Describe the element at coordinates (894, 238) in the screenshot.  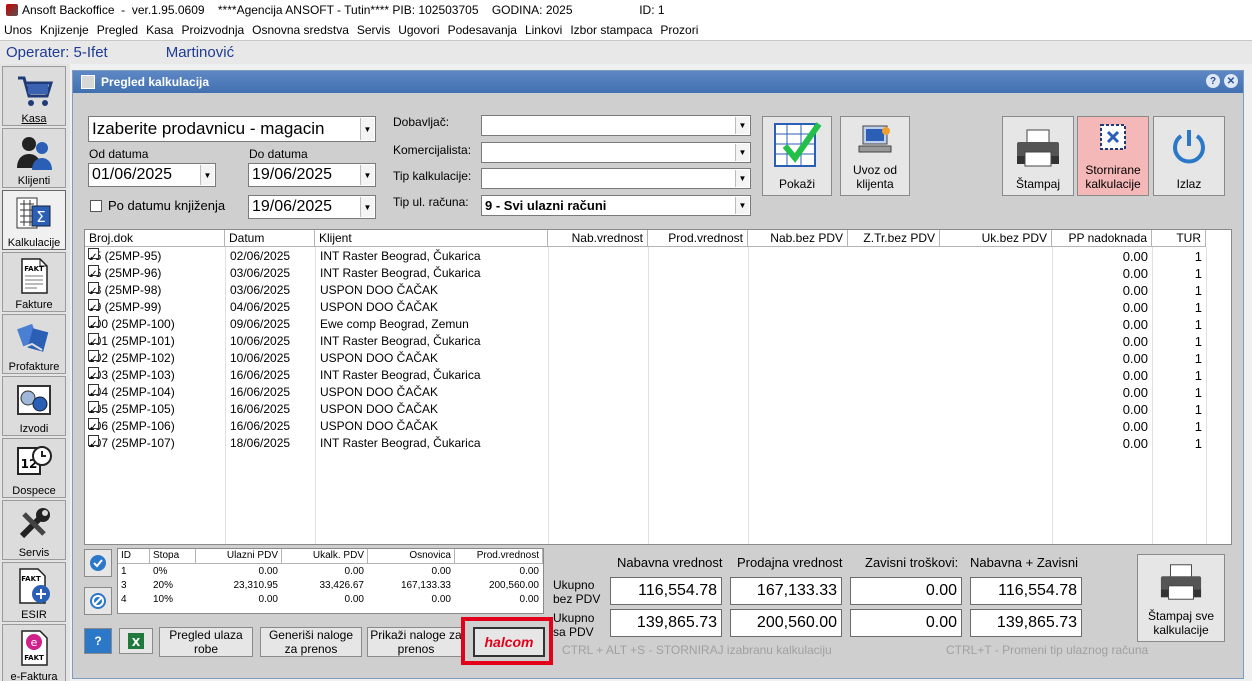
I see `col-ztr-bez-pdv: Z.Tr.bez PDV` at that location.